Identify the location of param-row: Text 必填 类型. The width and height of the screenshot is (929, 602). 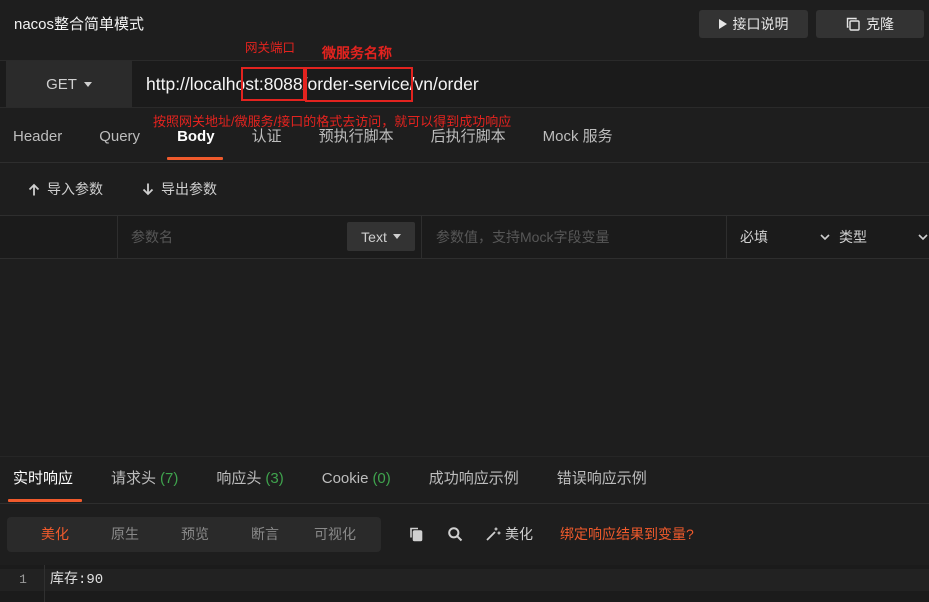
(464, 237).